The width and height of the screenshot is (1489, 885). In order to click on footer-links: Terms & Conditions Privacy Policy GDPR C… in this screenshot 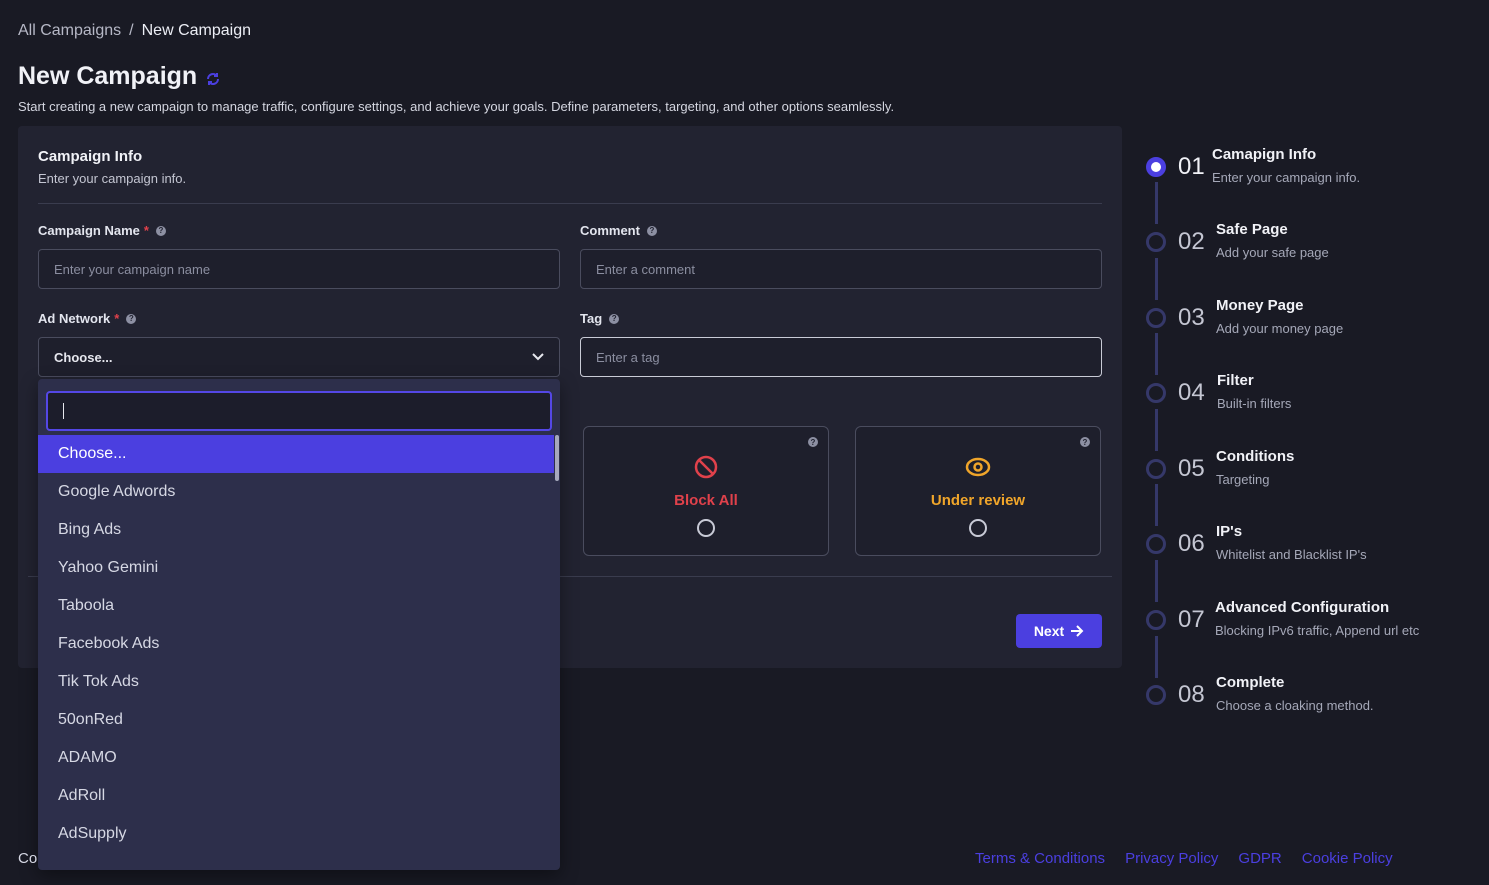, I will do `click(1184, 858)`.